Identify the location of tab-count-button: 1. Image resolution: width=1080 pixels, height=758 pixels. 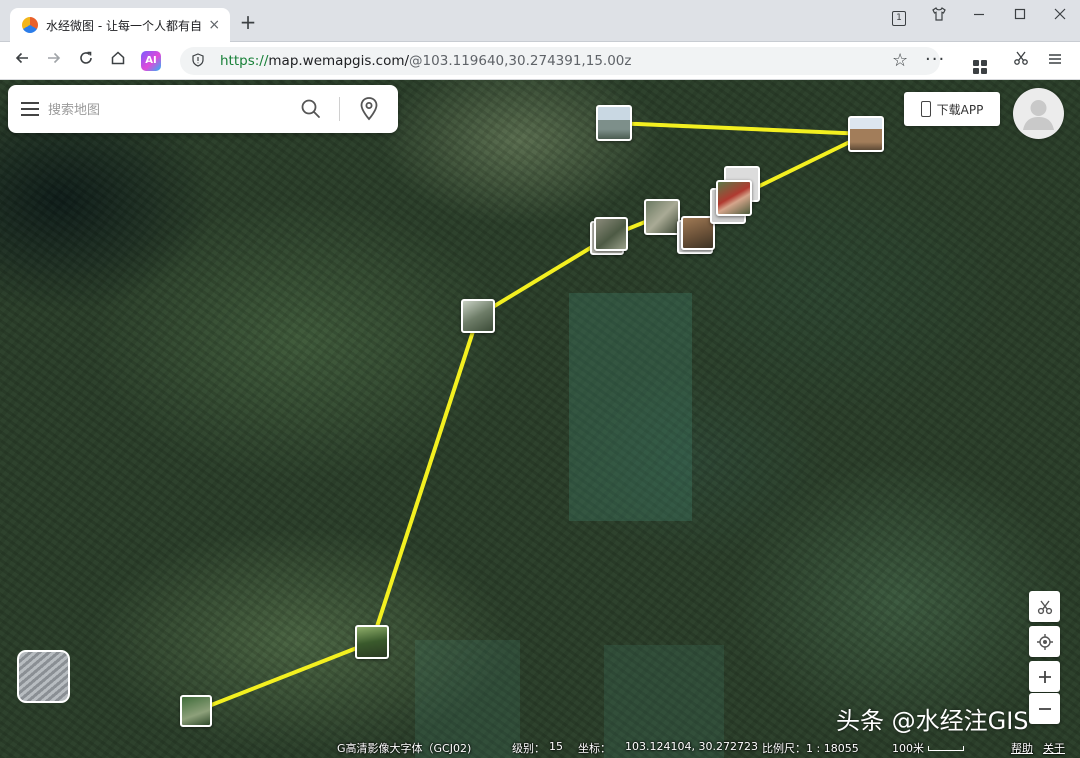
(899, 16).